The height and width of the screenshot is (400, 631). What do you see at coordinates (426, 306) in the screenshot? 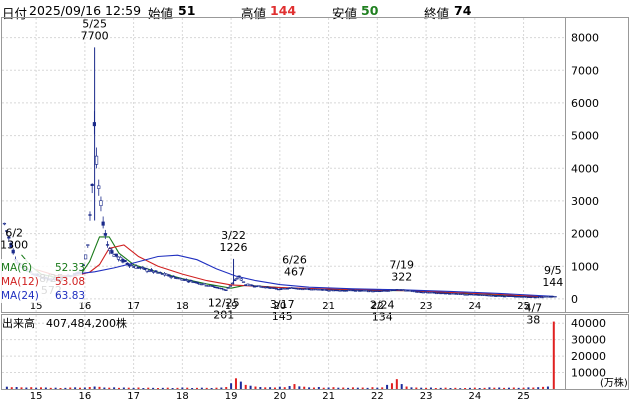
I see `price-x-tick-label: 23` at bounding box center [426, 306].